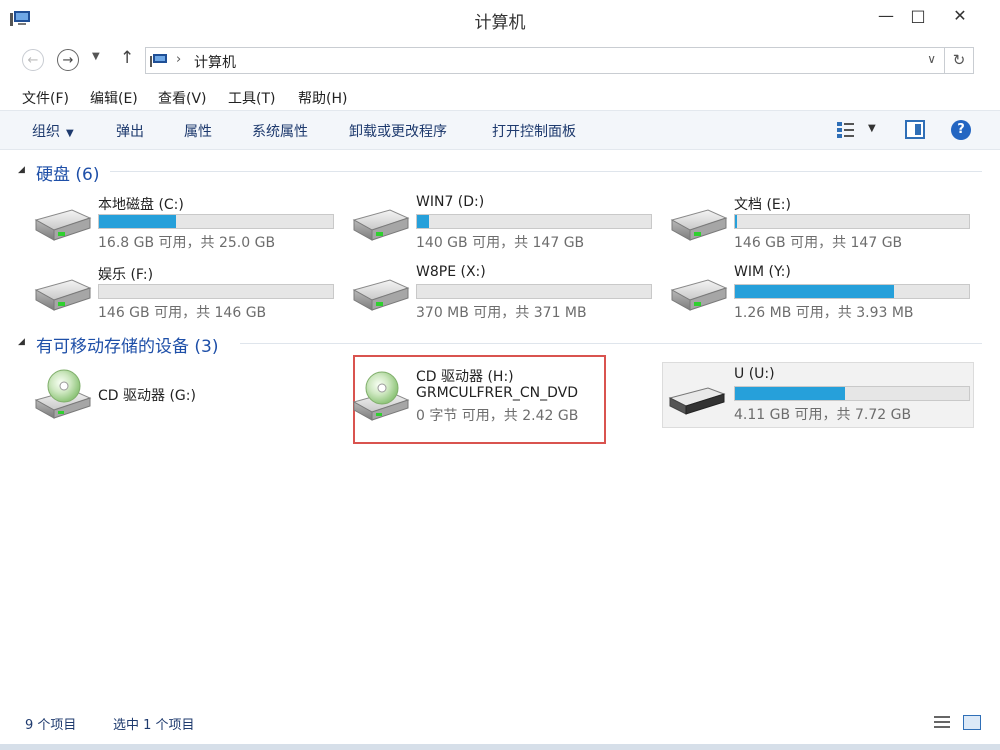 This screenshot has height=750, width=1000. Describe the element at coordinates (818, 243) in the screenshot. I see `drive-space-info: 146 GB 可用，共 147 GB` at that location.